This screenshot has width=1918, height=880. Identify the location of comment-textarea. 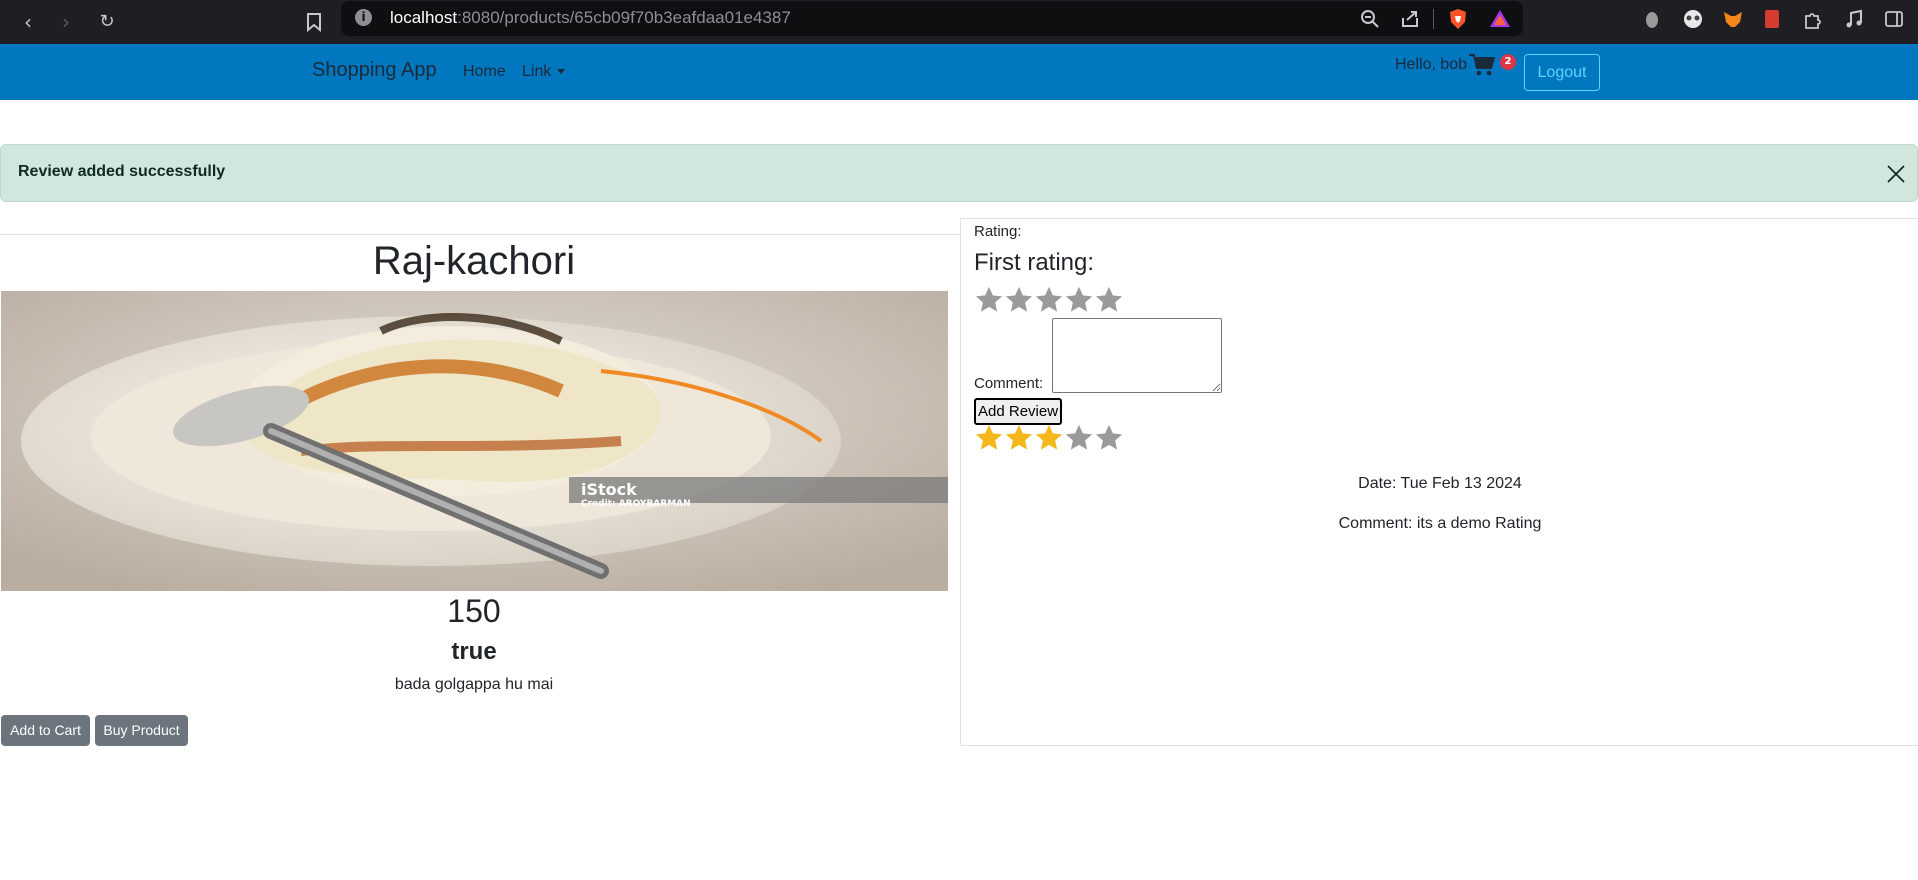
(1137, 355).